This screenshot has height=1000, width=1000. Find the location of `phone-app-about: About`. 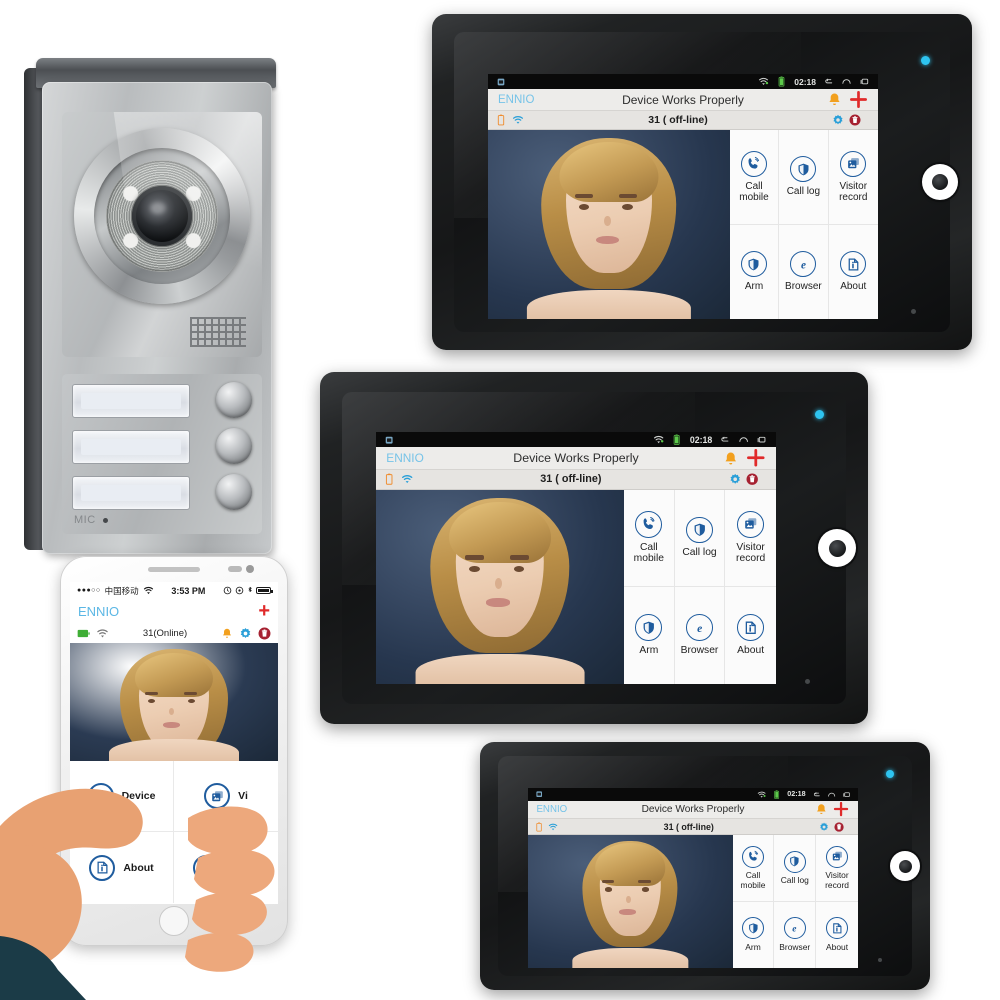

phone-app-about: About is located at coordinates (122, 867).